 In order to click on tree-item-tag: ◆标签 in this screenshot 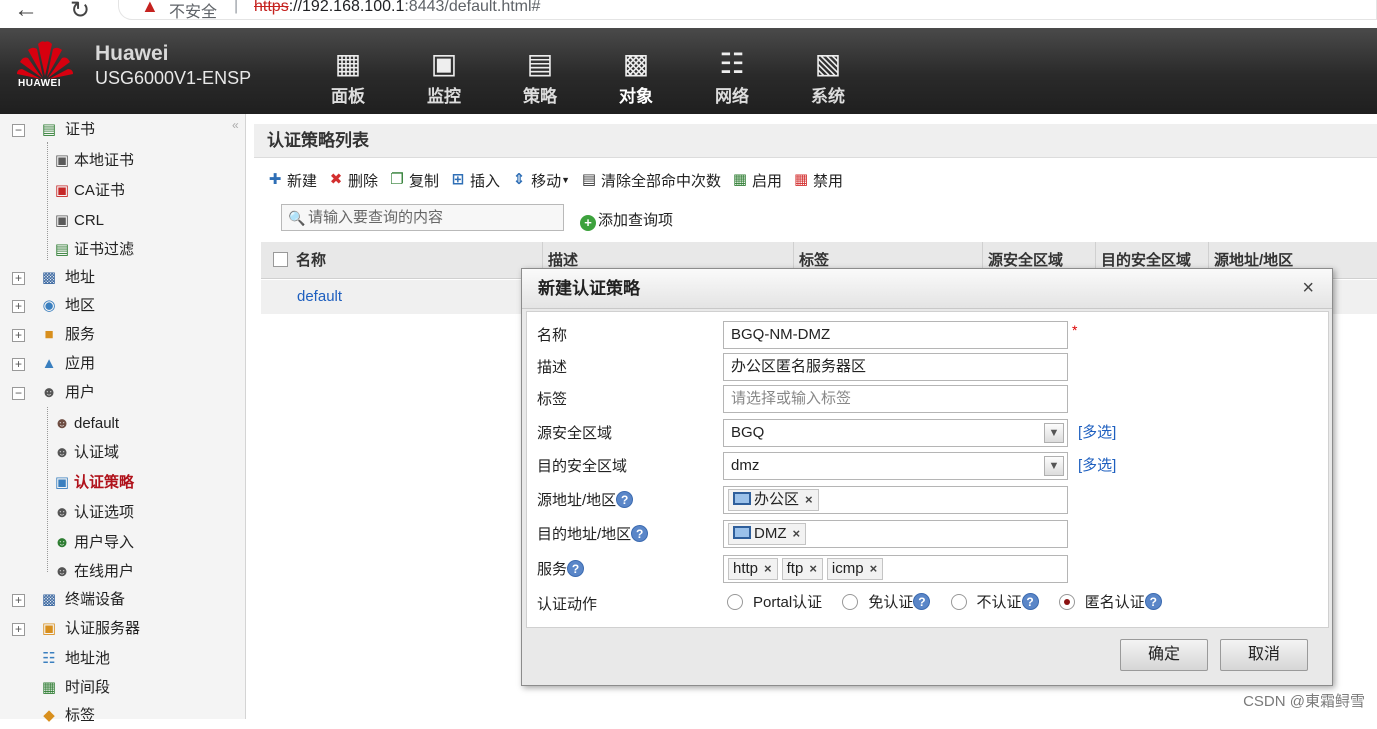, I will do `click(53, 716)`.